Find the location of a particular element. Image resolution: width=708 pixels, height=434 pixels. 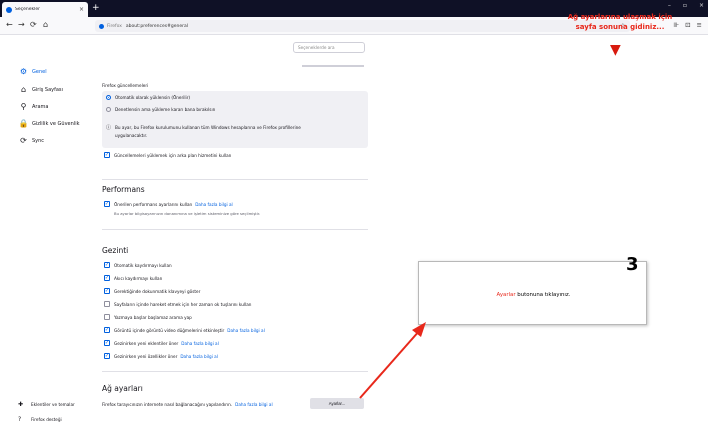

sync-icon: ⟳ is located at coordinates (23, 140).